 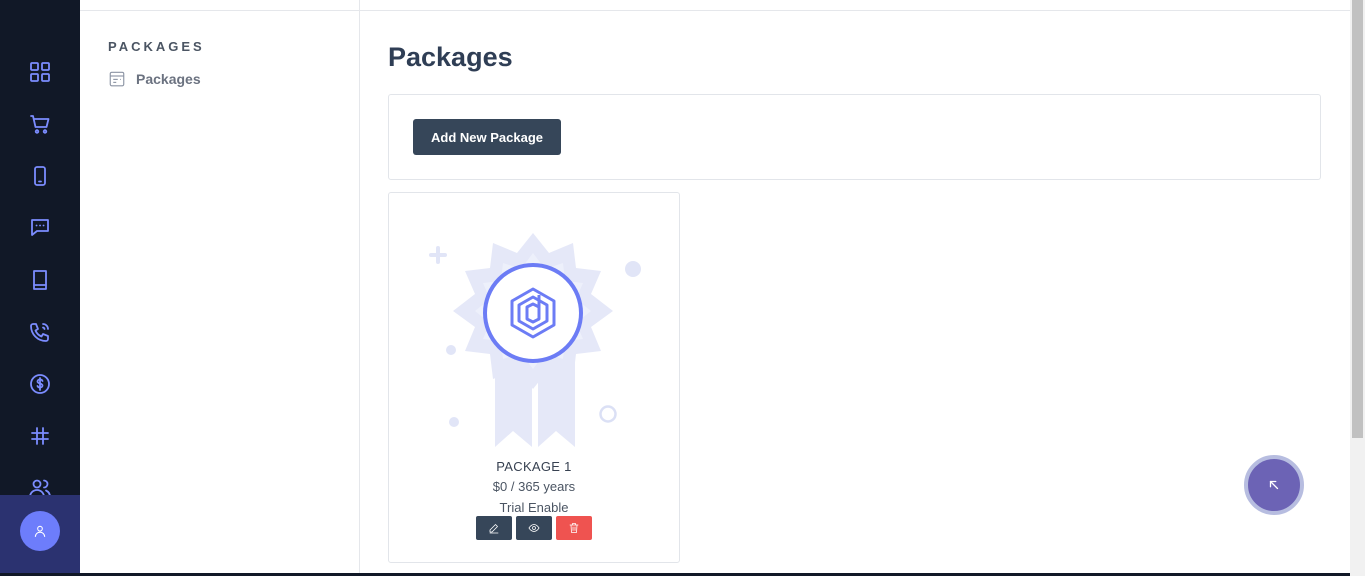 I want to click on edit-package-button, so click(x=494, y=528).